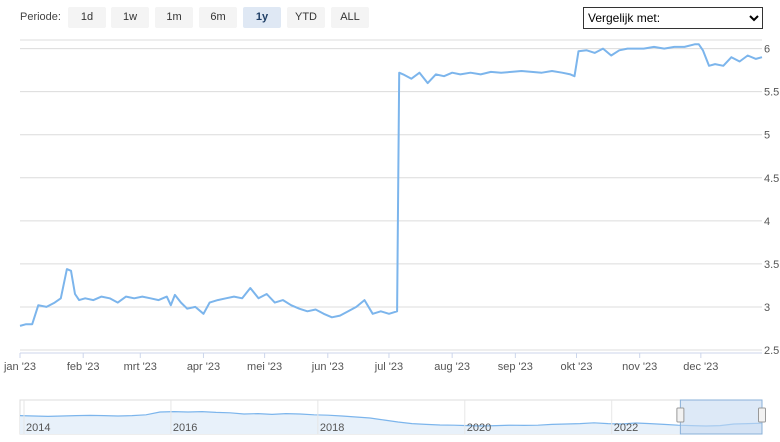  What do you see at coordinates (771, 179) in the screenshot?
I see `y-tick-label: 4.5` at bounding box center [771, 179].